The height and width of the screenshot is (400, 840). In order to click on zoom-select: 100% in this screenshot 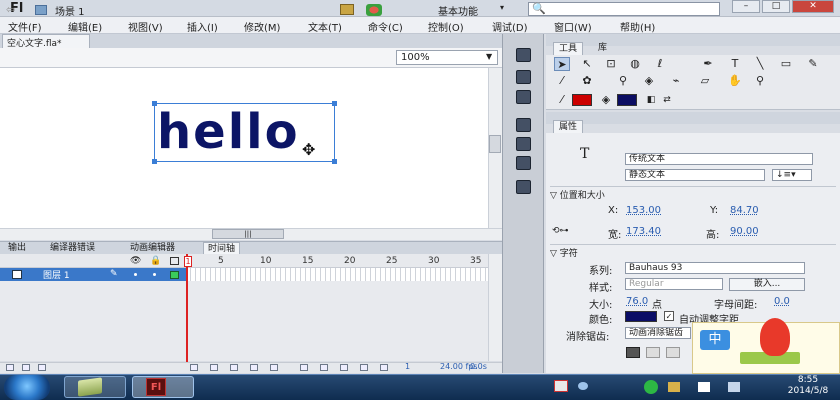, I will do `click(447, 57)`.